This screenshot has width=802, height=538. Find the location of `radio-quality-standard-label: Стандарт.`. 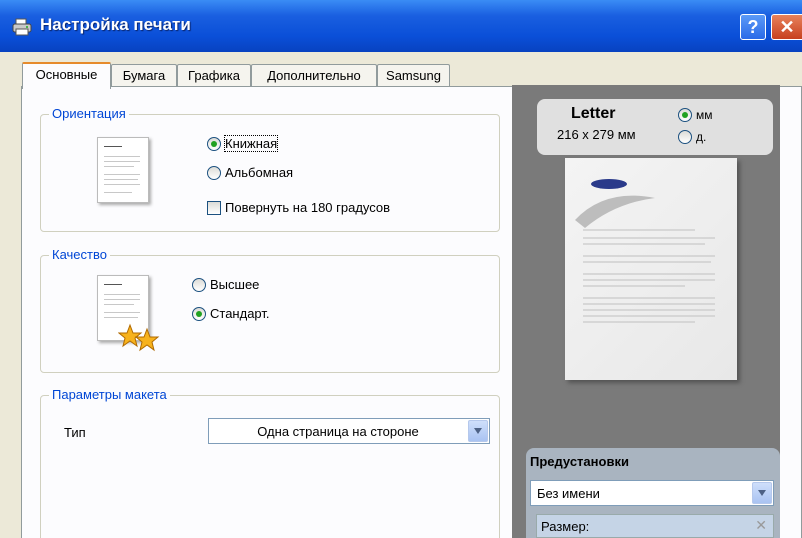

radio-quality-standard-label: Стандарт. is located at coordinates (240, 313).